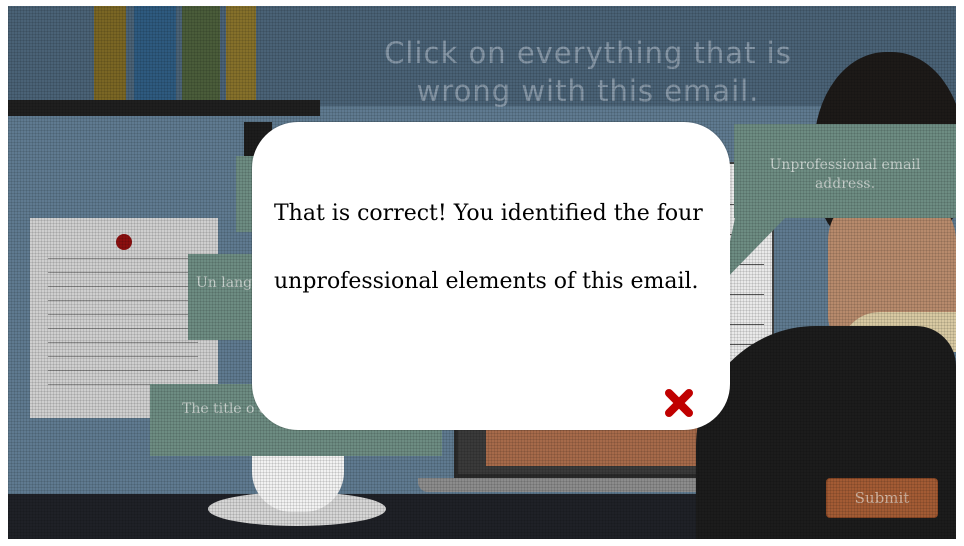  I want to click on instruction-line-2: wrong with this email., so click(588, 91).